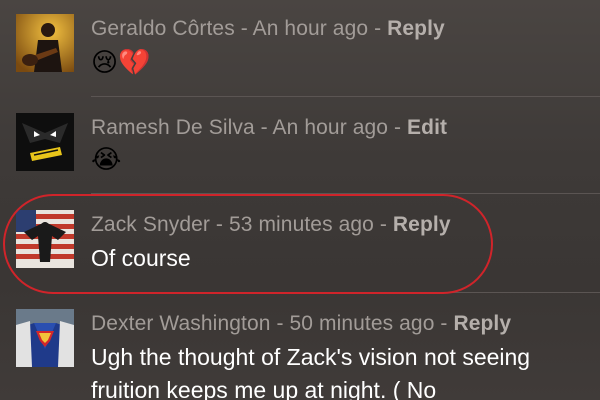  What do you see at coordinates (427, 127) in the screenshot?
I see `edit-button: Edit` at bounding box center [427, 127].